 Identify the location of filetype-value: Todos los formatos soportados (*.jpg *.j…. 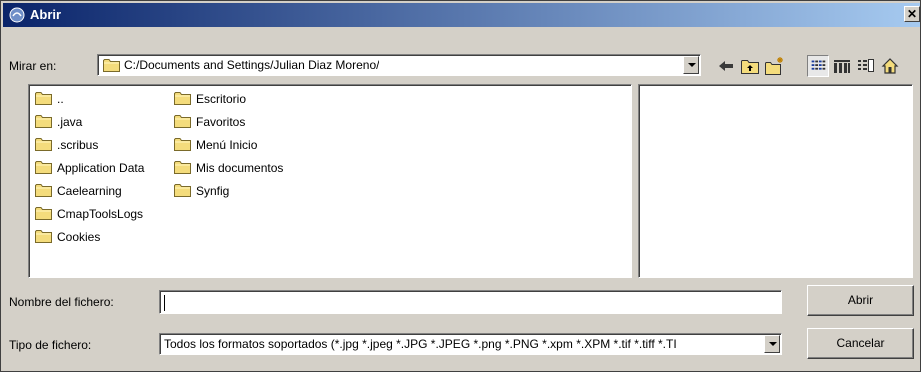
(420, 344).